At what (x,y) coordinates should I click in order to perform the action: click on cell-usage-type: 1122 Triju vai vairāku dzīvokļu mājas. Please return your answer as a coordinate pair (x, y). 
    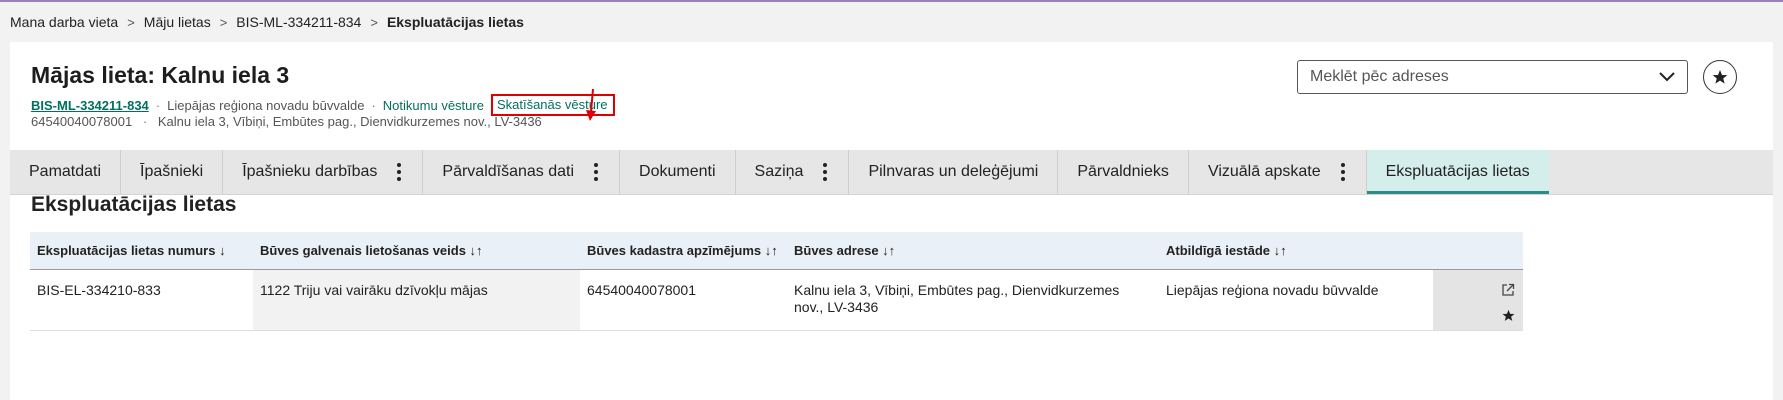
    Looking at the image, I should click on (416, 300).